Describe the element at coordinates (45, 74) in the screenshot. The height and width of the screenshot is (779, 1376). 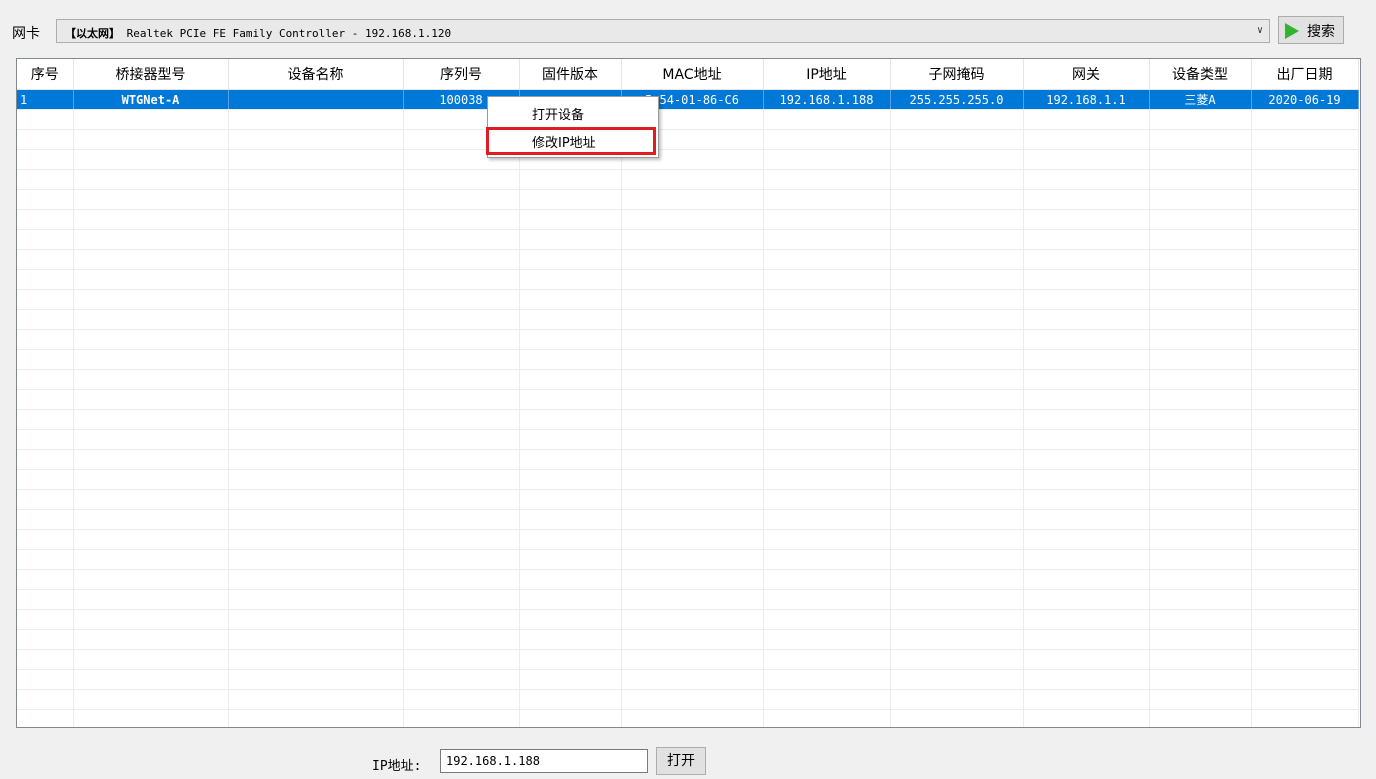
I see `col-header: 序号` at that location.